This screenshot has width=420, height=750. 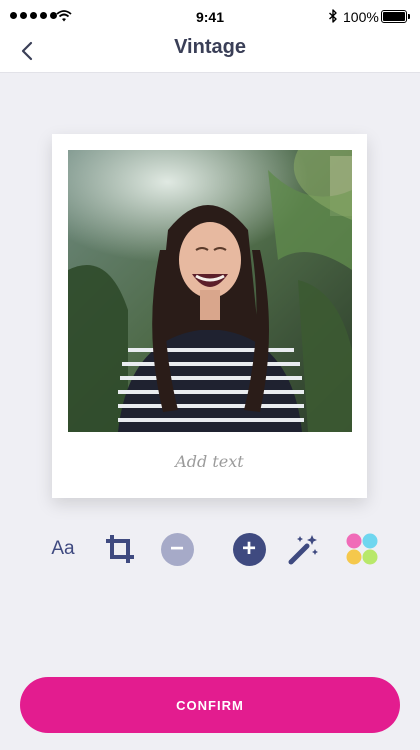 I want to click on color-palette-icon, so click(x=362, y=549).